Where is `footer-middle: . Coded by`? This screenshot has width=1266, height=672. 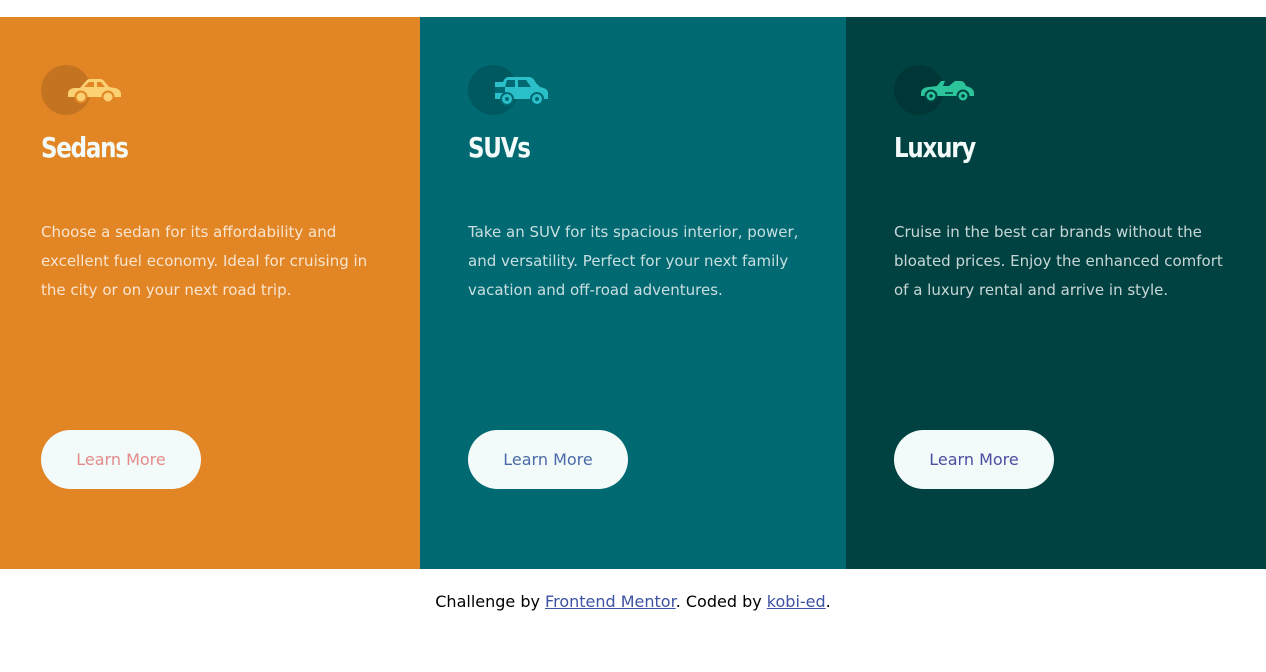 footer-middle: . Coded by is located at coordinates (721, 601).